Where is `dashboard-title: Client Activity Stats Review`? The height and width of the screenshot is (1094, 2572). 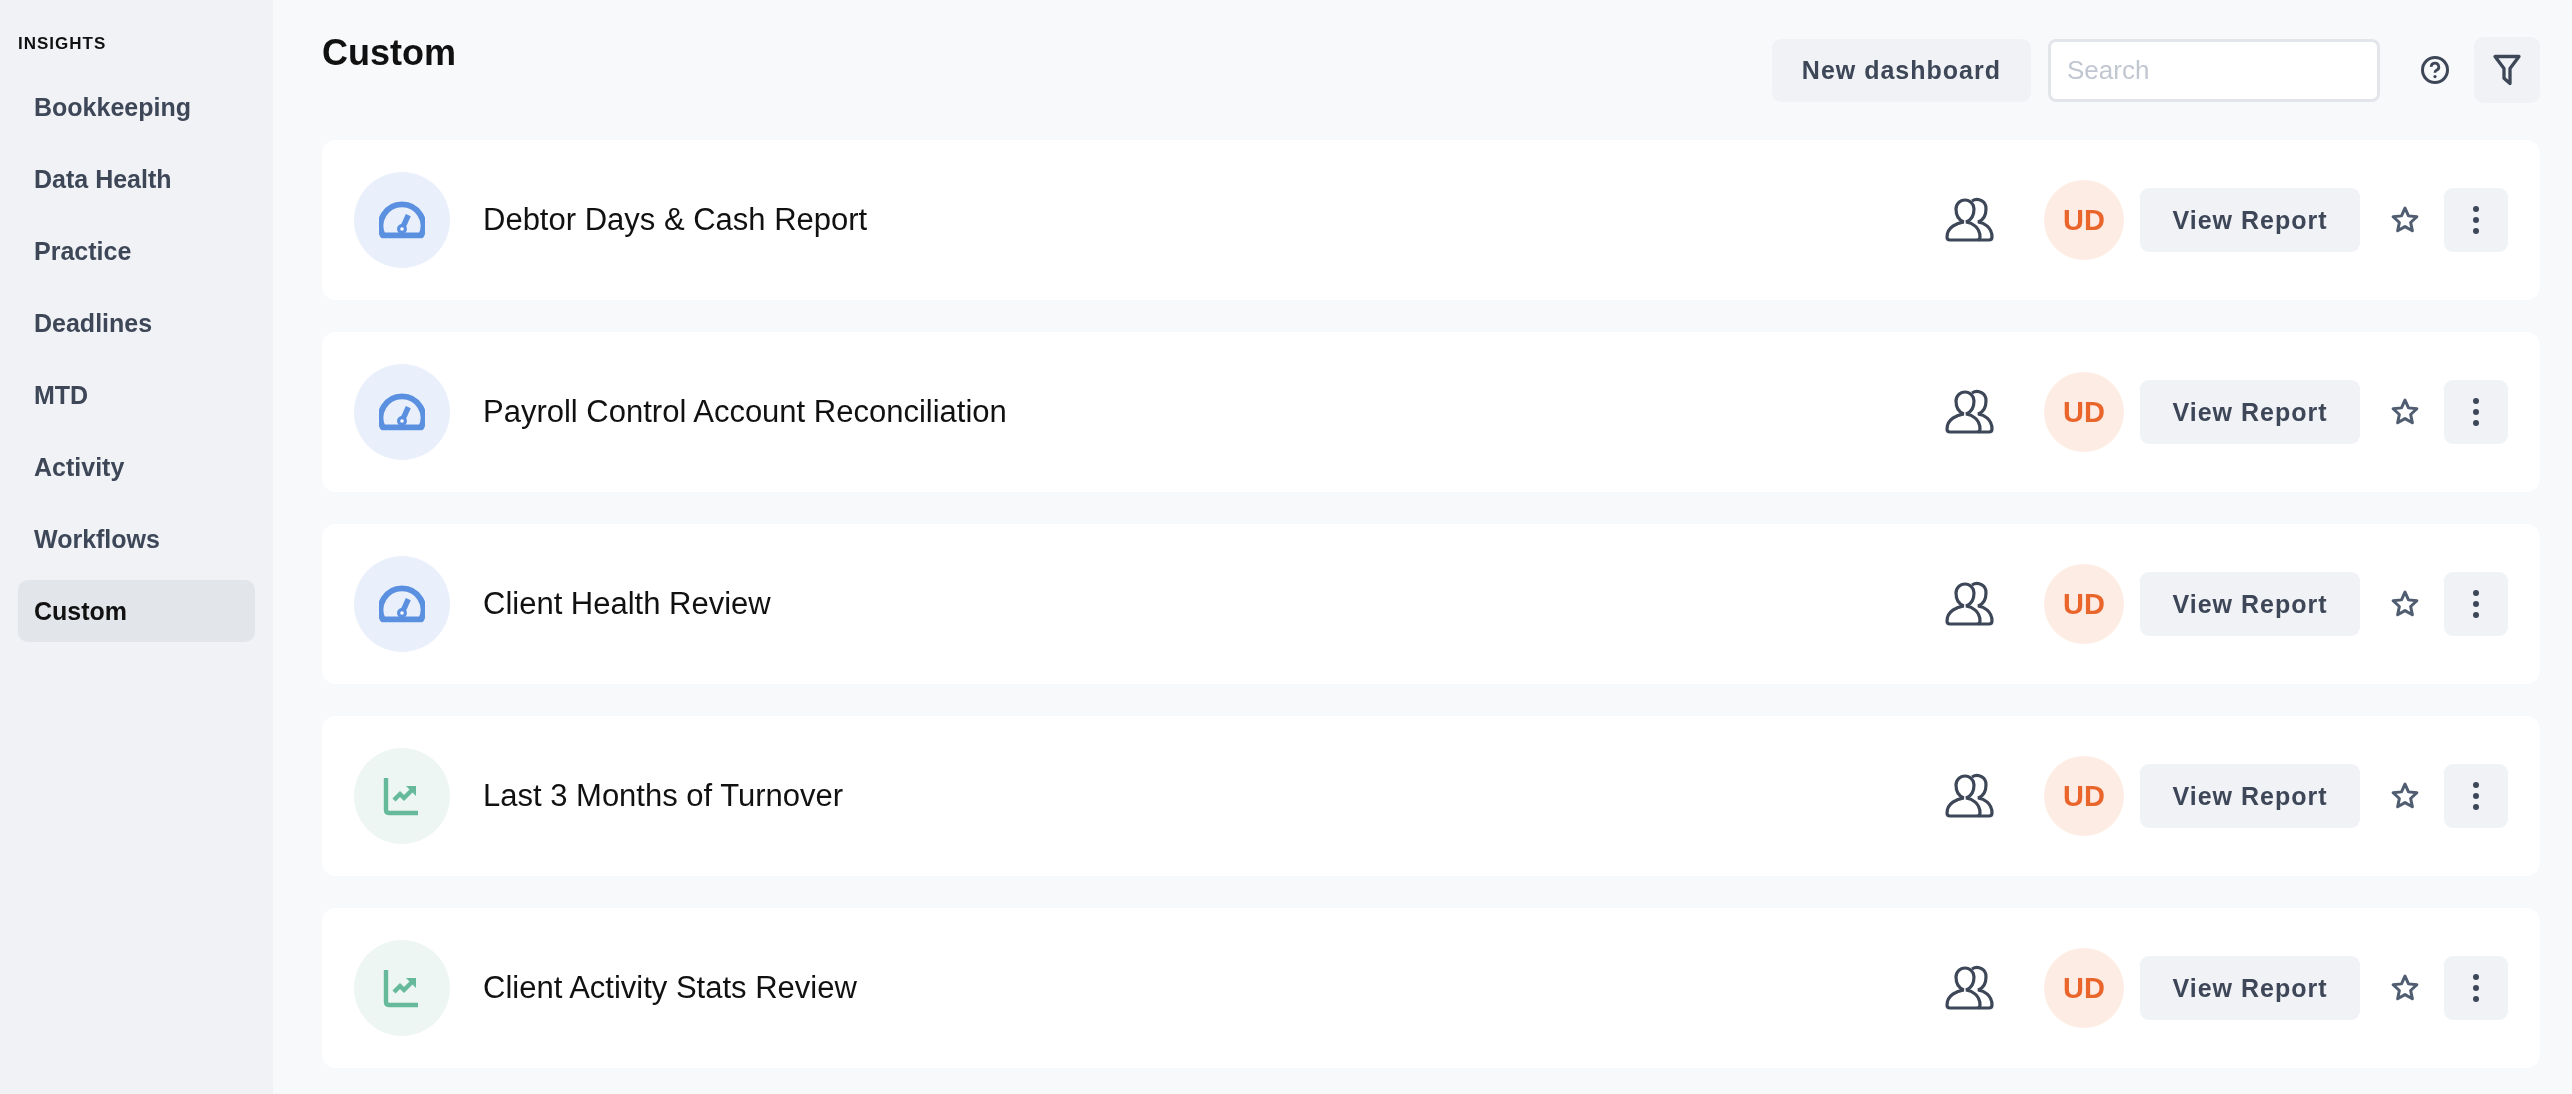 dashboard-title: Client Activity Stats Review is located at coordinates (670, 988).